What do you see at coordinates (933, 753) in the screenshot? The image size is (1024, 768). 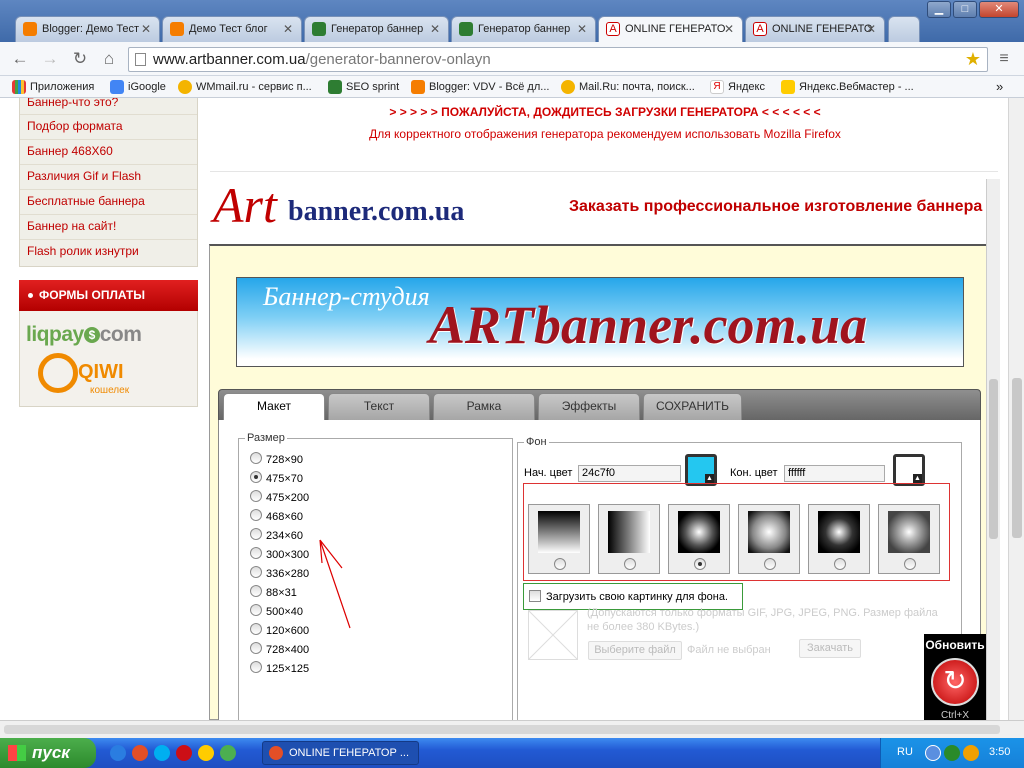 I see `tray-expand-icon` at bounding box center [933, 753].